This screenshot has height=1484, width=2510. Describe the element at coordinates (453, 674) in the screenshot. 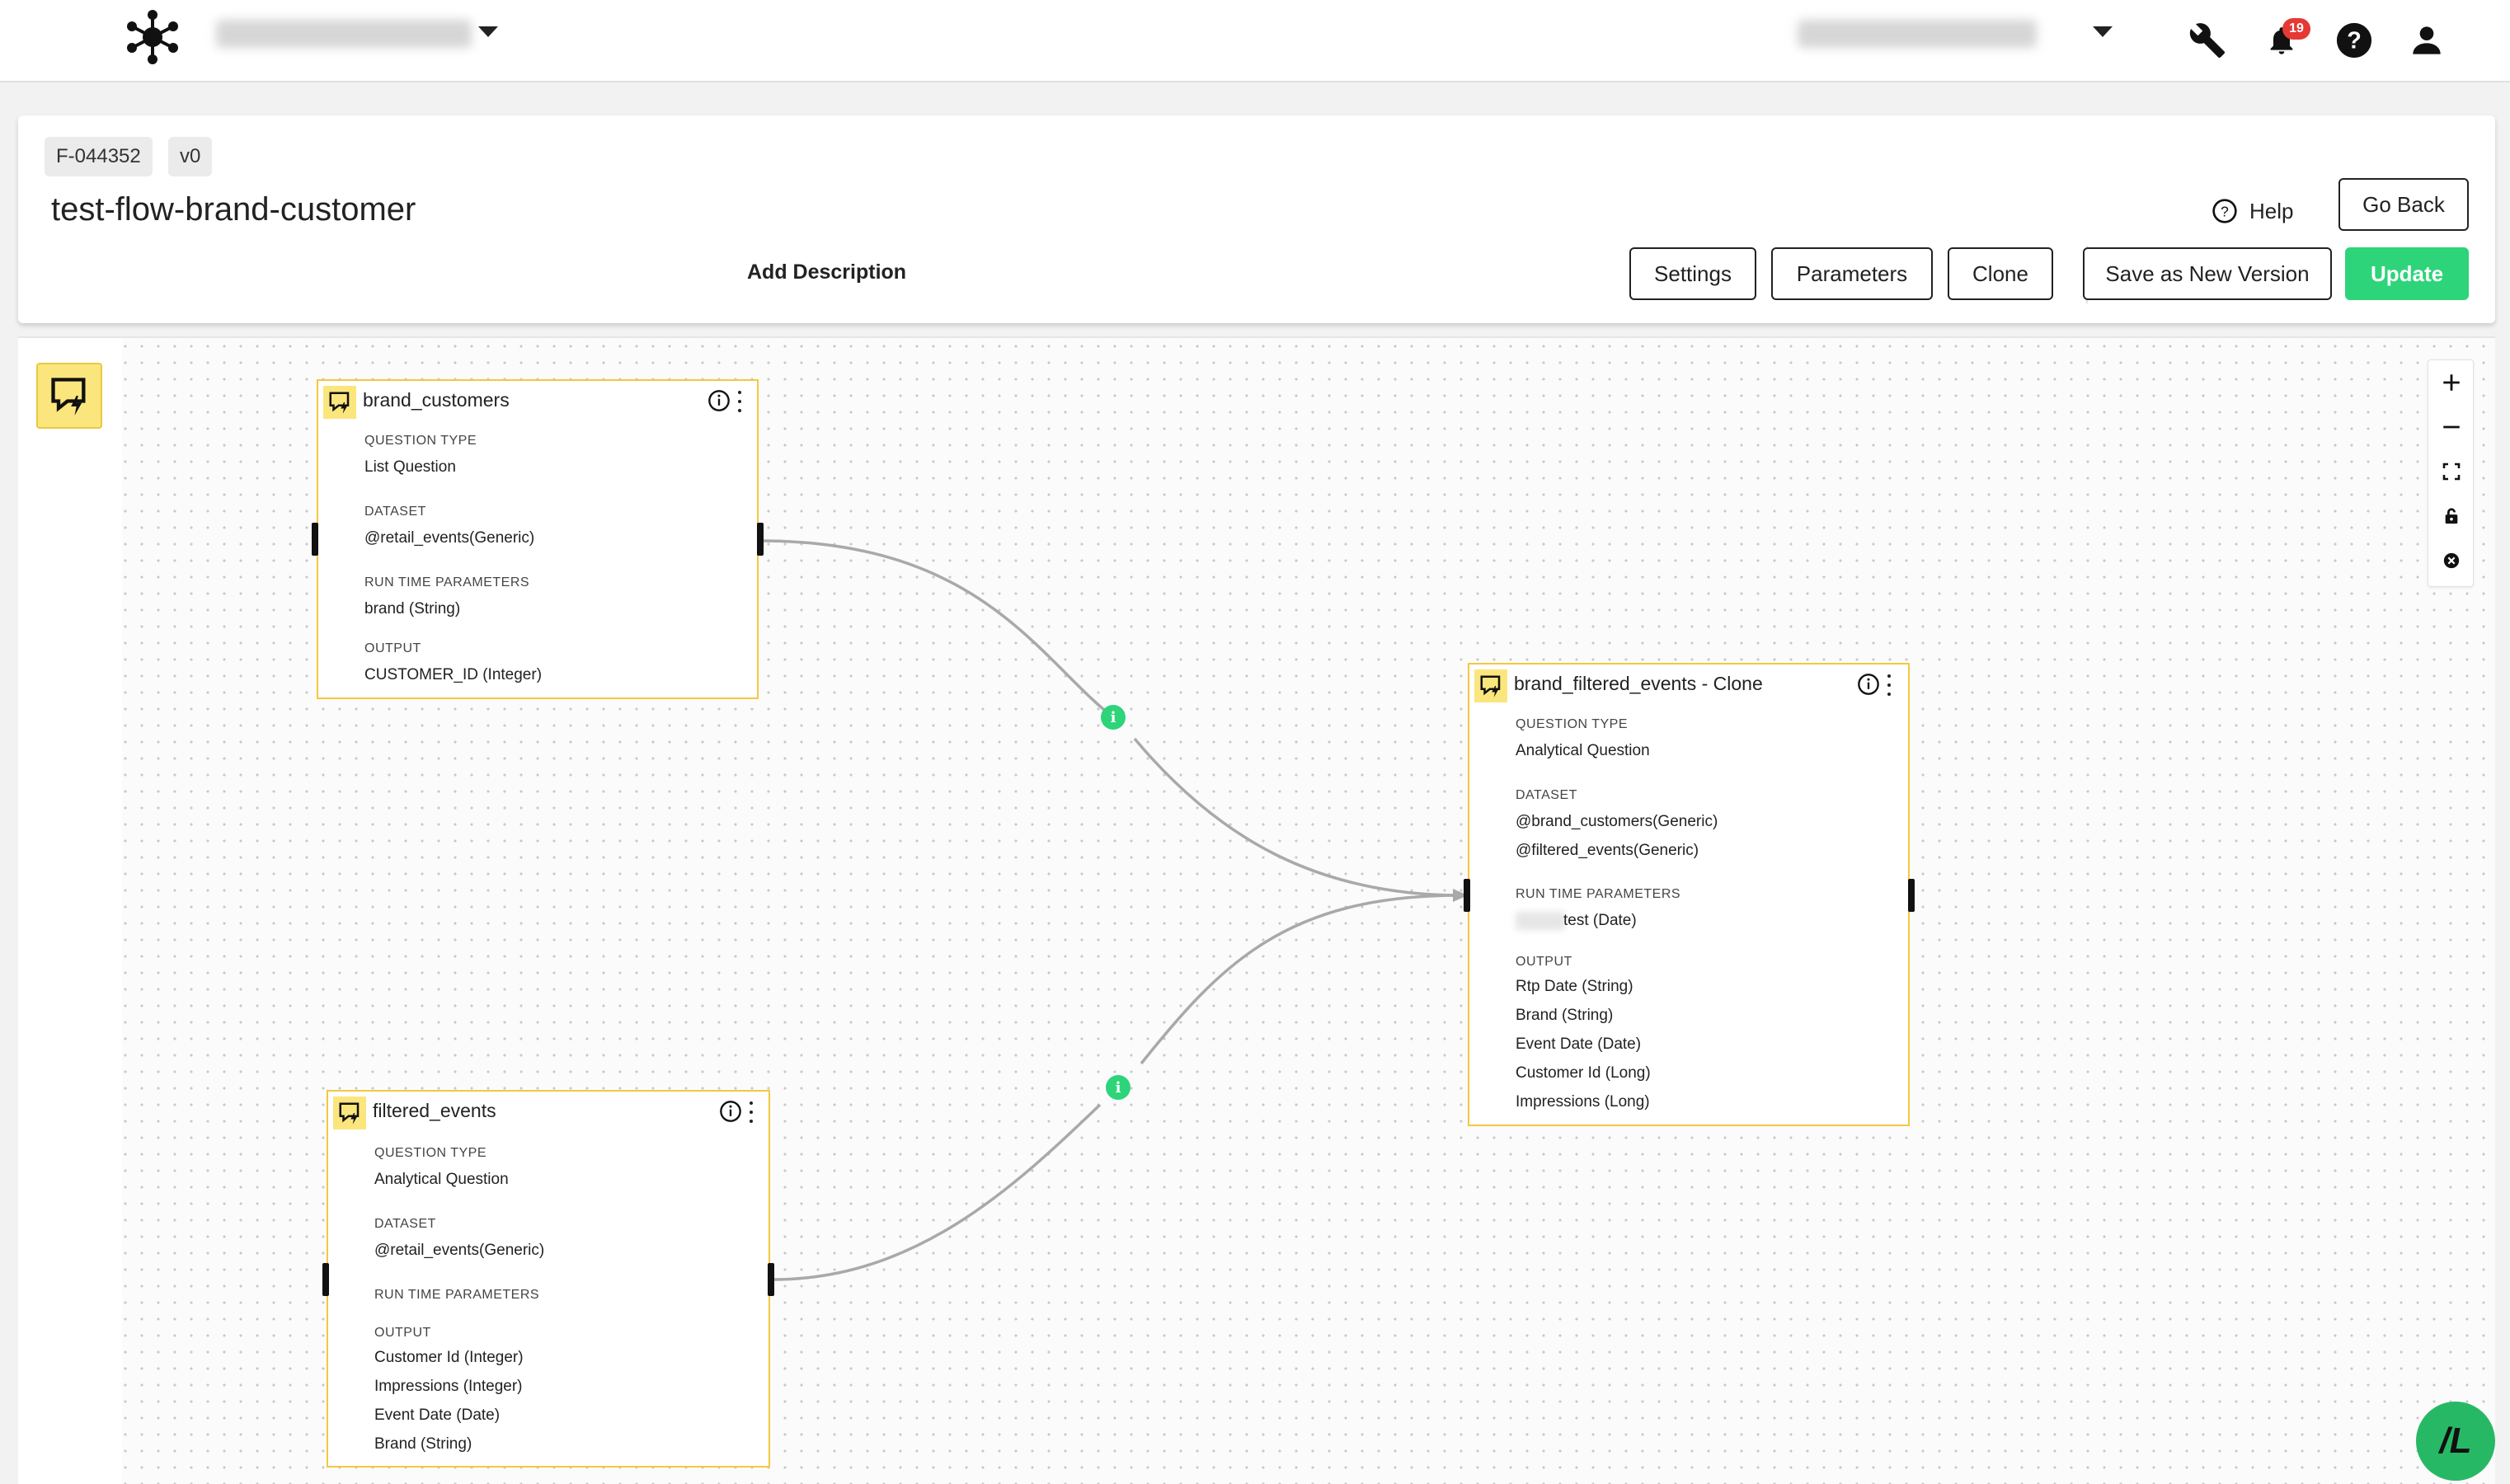

I see `output-value: CUSTOMER_ID (Integer)` at that location.